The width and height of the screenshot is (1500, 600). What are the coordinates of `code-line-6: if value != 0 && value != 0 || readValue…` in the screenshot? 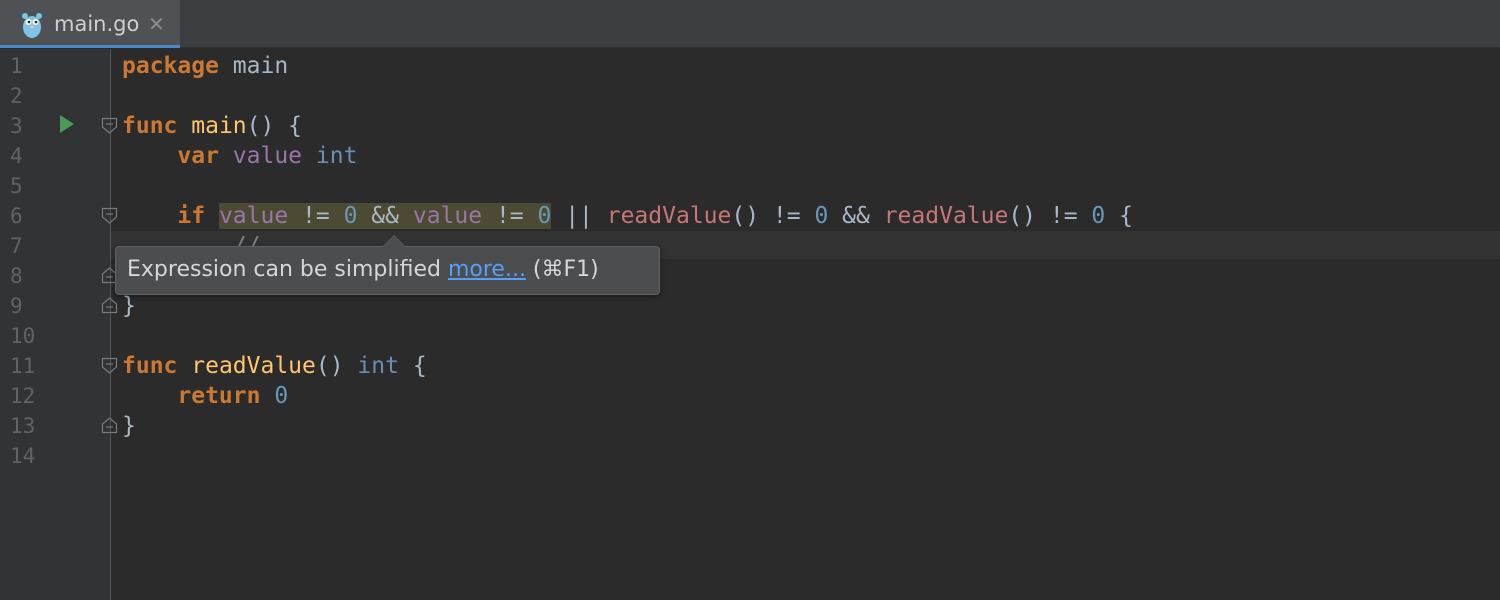 It's located at (627, 216).